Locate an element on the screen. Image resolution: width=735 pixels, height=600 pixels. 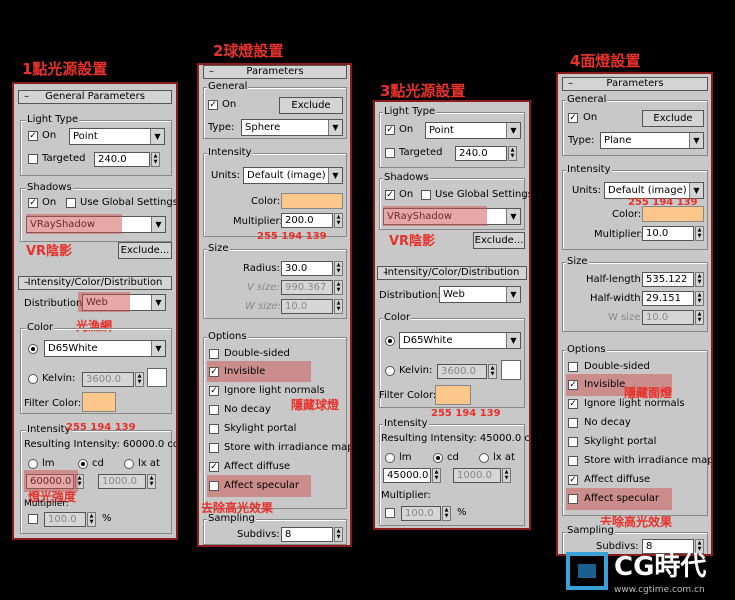
units-dropdown: Default (image) ▼ is located at coordinates (293, 175).